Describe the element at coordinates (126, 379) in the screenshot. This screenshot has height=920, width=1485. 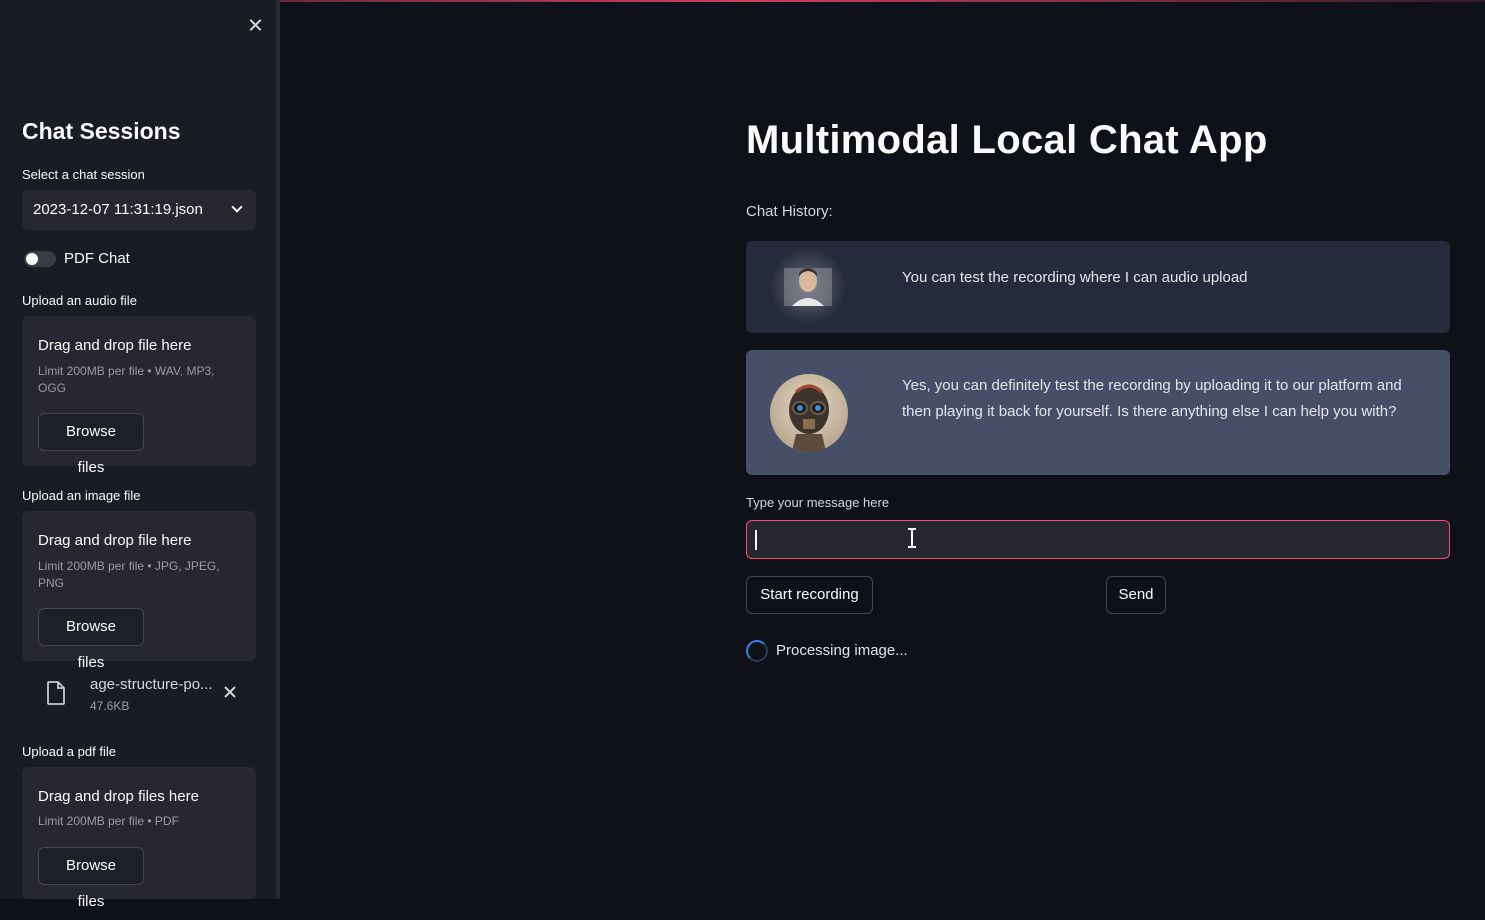
I see `audio-limit-text: Limit 200MB per file • WAV, MP3, OGG` at that location.